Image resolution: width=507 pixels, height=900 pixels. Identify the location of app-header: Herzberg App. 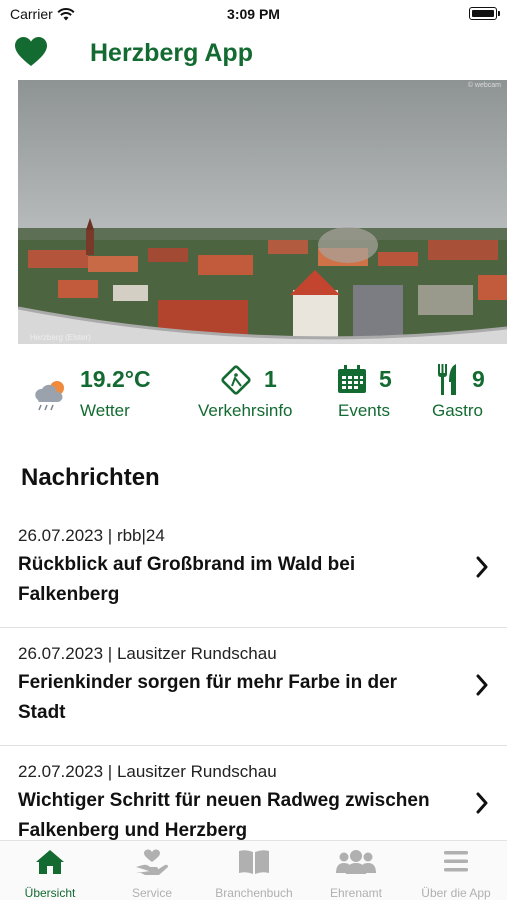
(253, 54).